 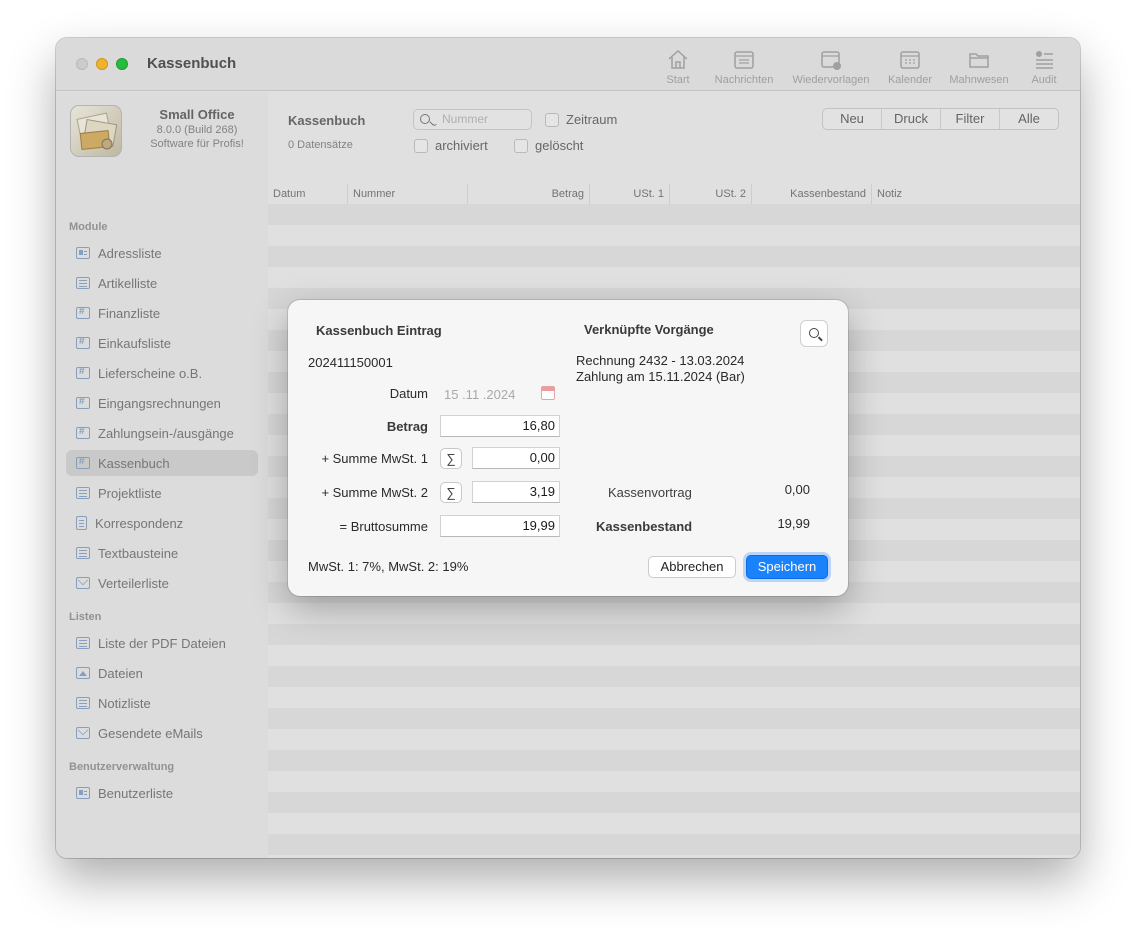 I want to click on column-header-betrag: Betrag, so click(x=529, y=194).